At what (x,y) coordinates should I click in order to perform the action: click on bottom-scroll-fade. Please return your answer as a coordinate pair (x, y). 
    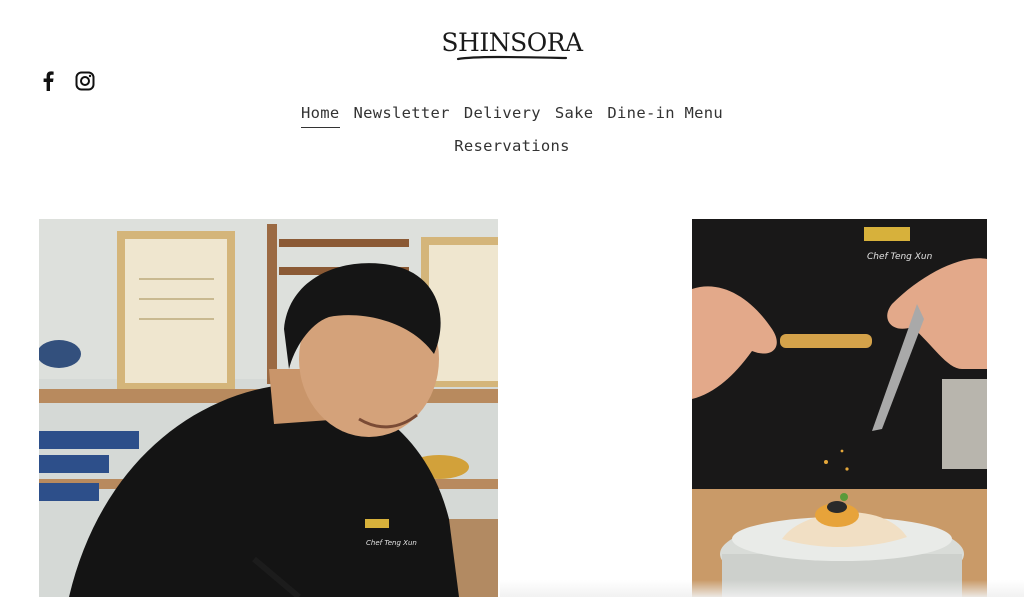
    Looking at the image, I should click on (762, 588).